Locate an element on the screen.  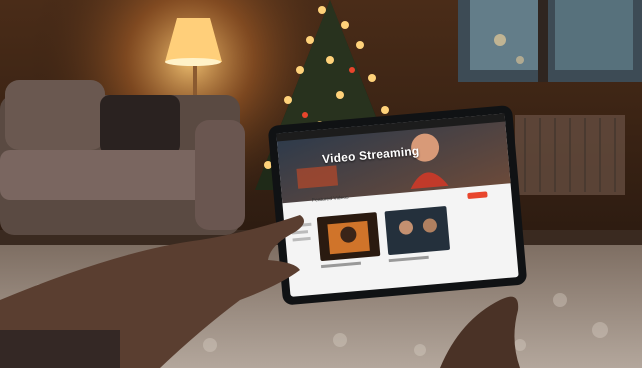
radiator is located at coordinates (570, 155).